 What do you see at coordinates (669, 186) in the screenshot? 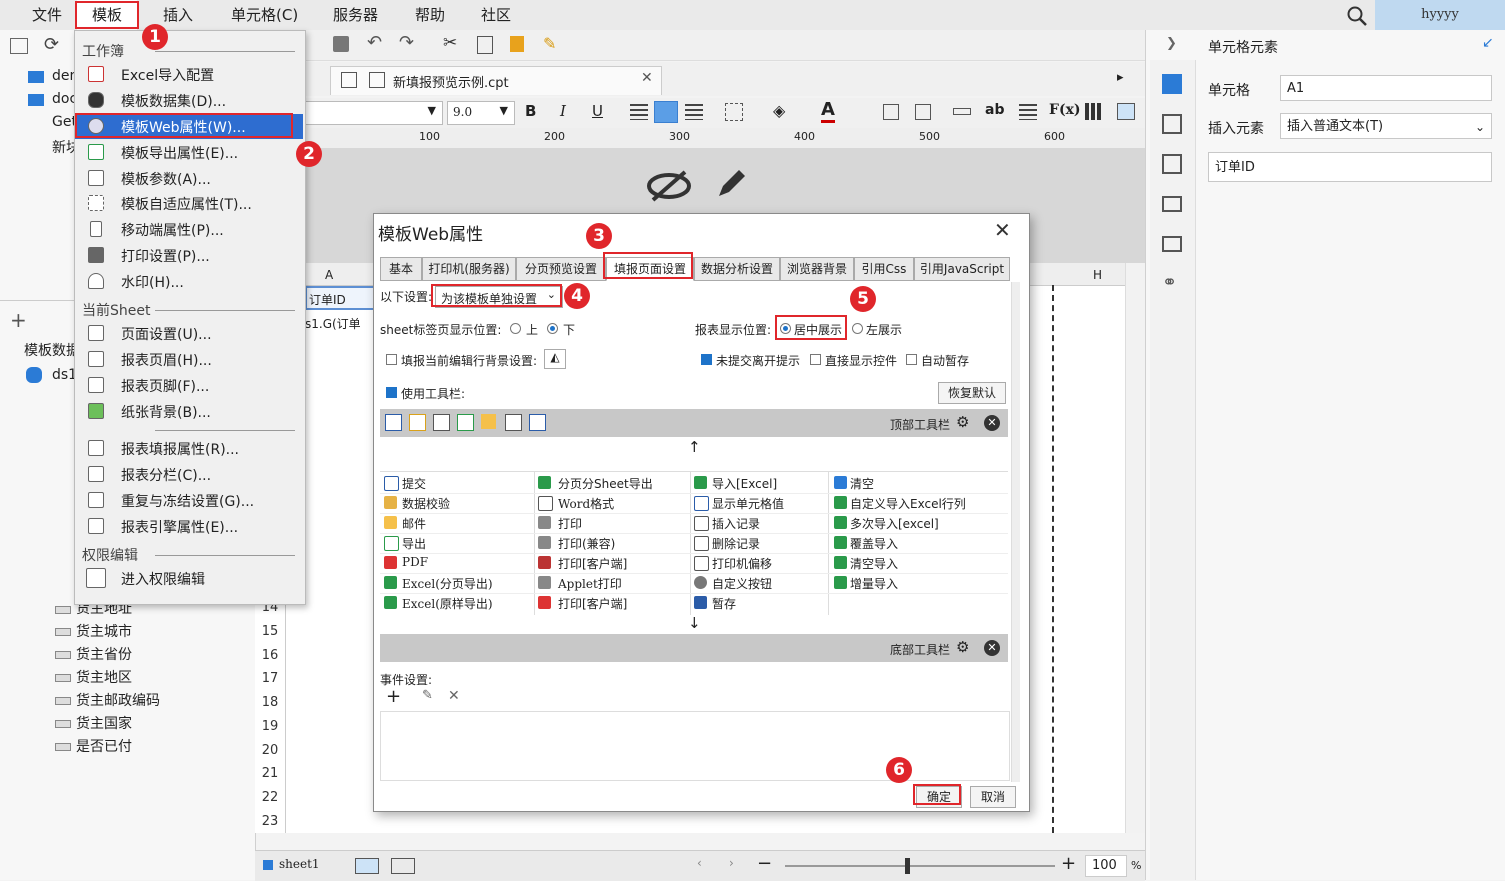
I see `hide-eye-icon` at bounding box center [669, 186].